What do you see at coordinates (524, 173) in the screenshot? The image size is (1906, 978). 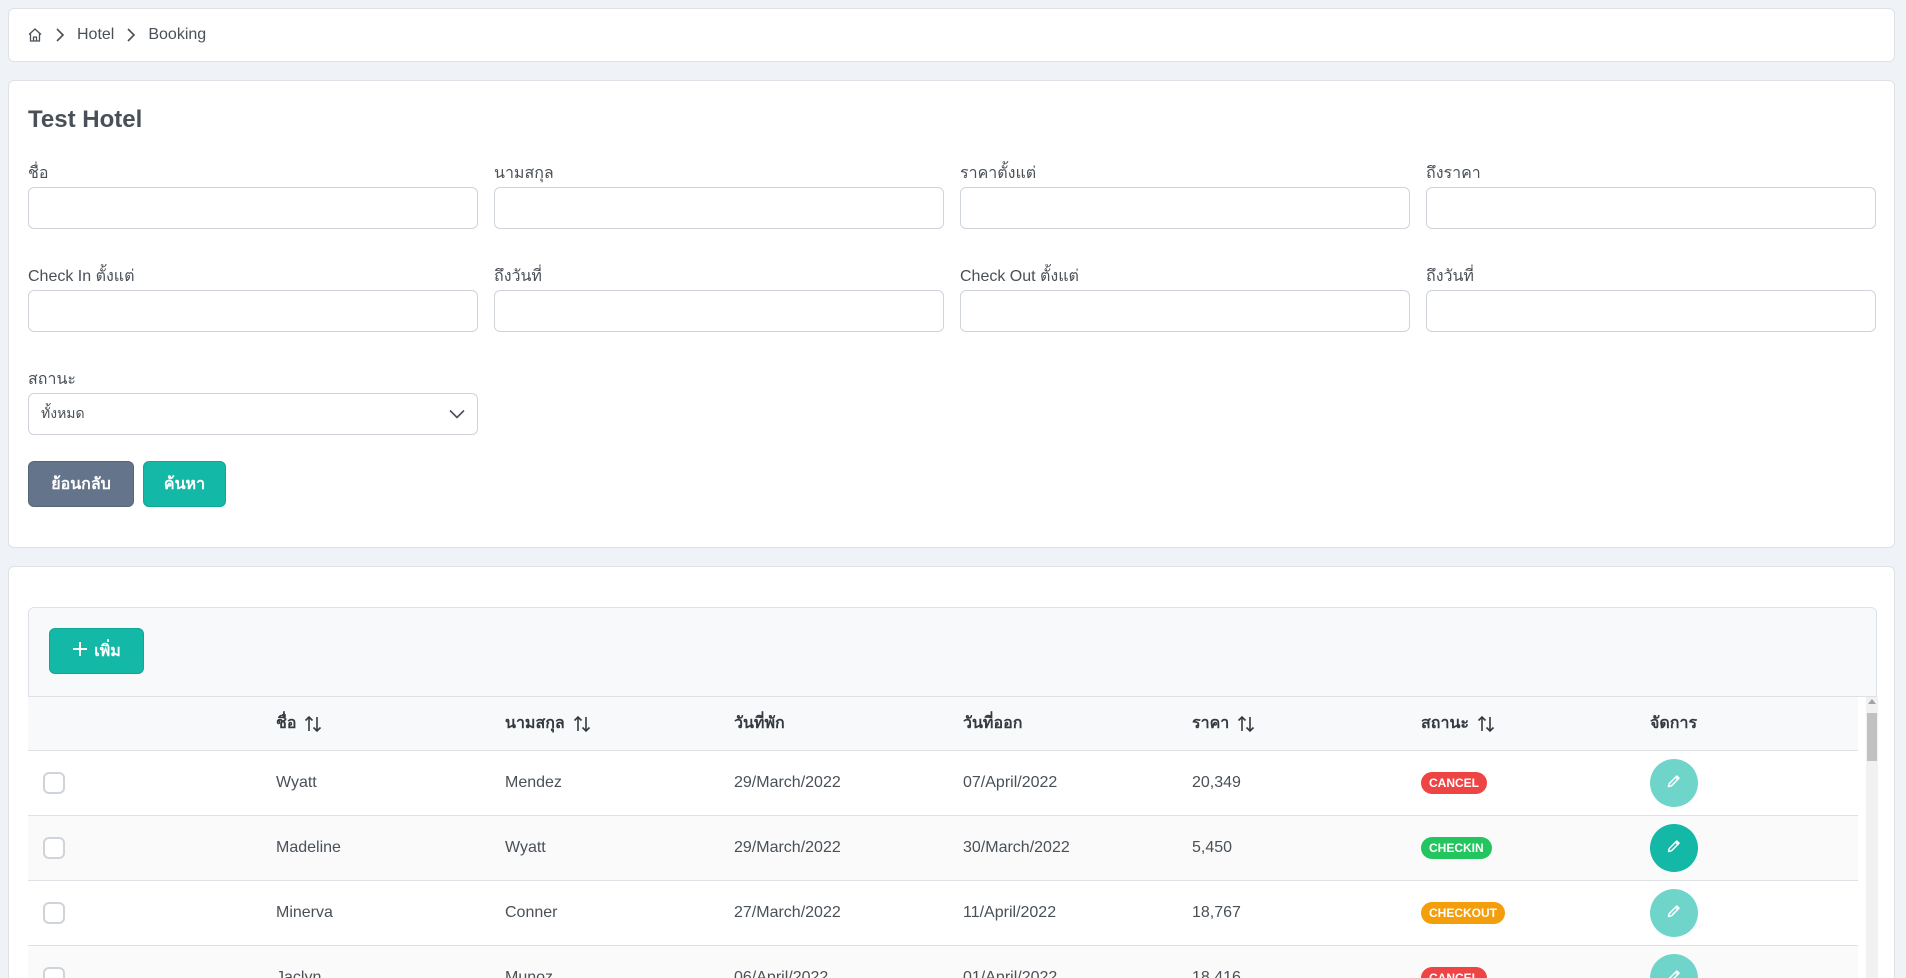 I see `last-name-label: นามสกุล` at bounding box center [524, 173].